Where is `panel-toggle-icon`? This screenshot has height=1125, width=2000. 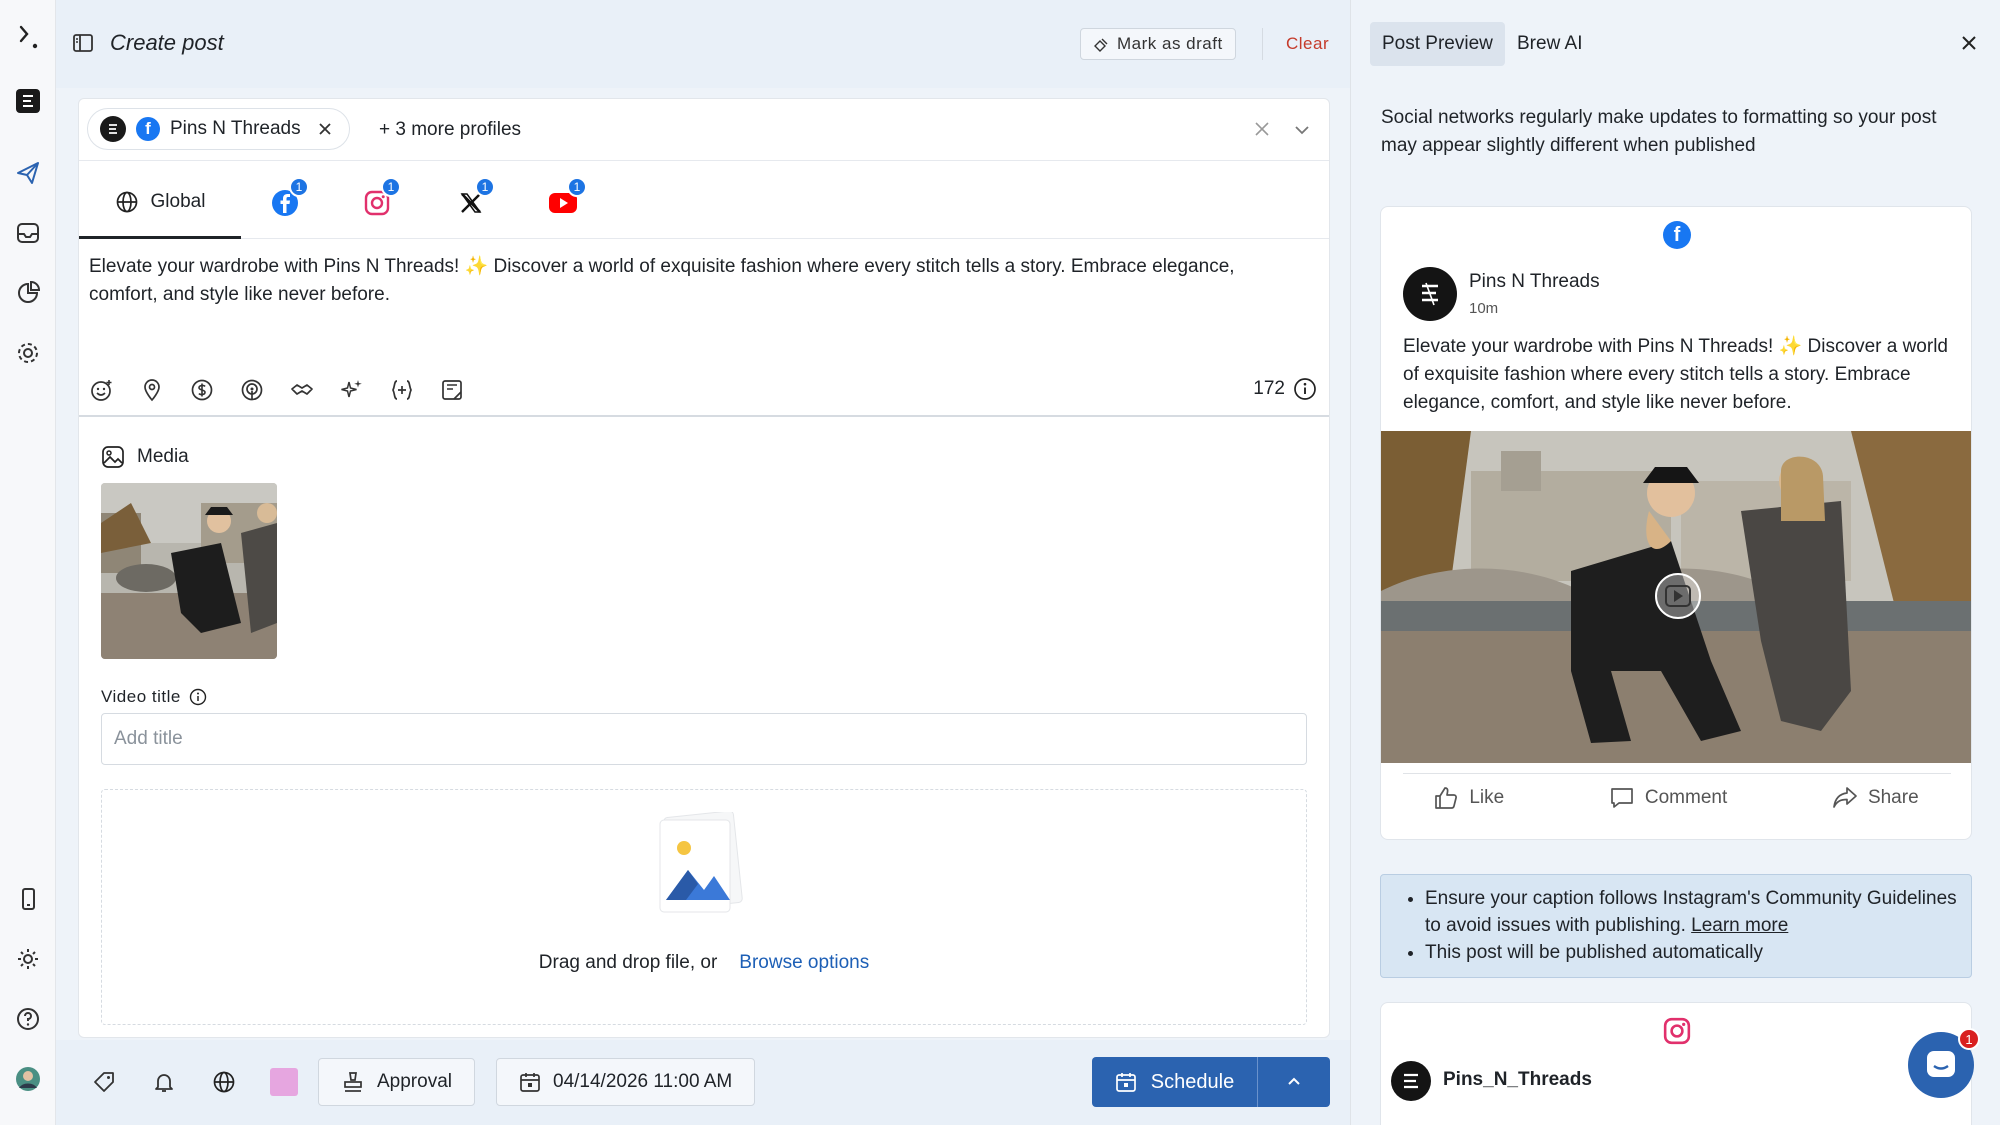 panel-toggle-icon is located at coordinates (83, 43).